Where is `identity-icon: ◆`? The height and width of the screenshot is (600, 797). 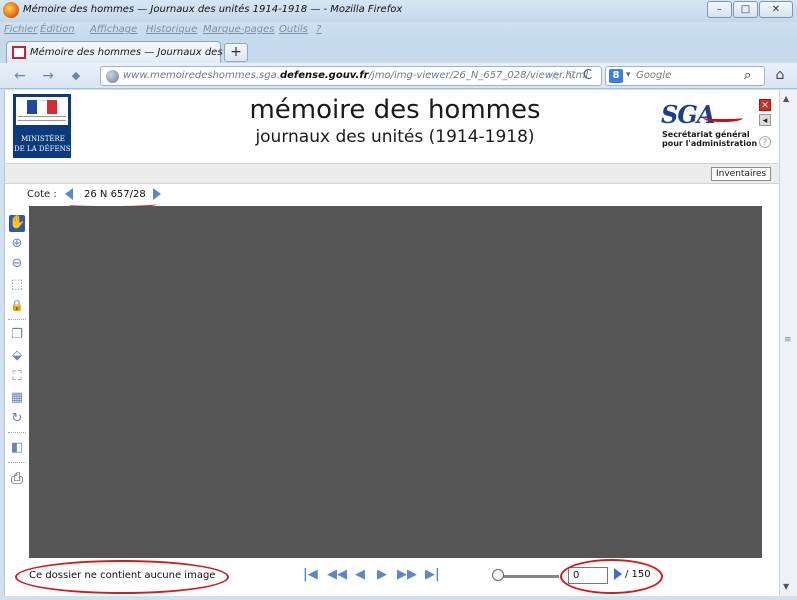
identity-icon: ◆ is located at coordinates (76, 76).